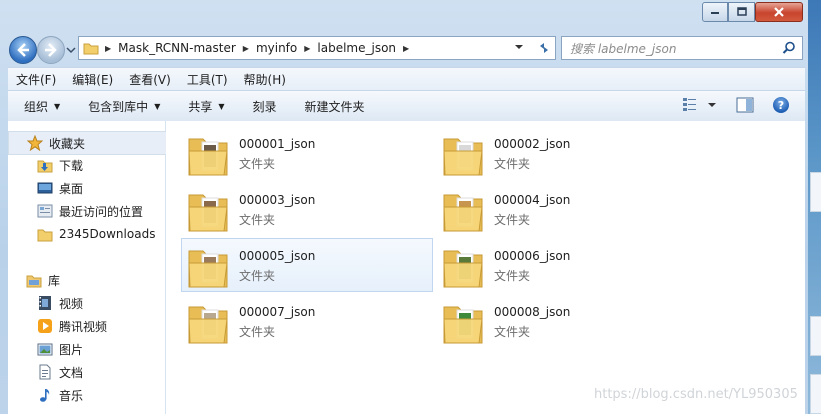 This screenshot has height=414, width=821. I want to click on nav-item-music: 音乐, so click(86, 395).